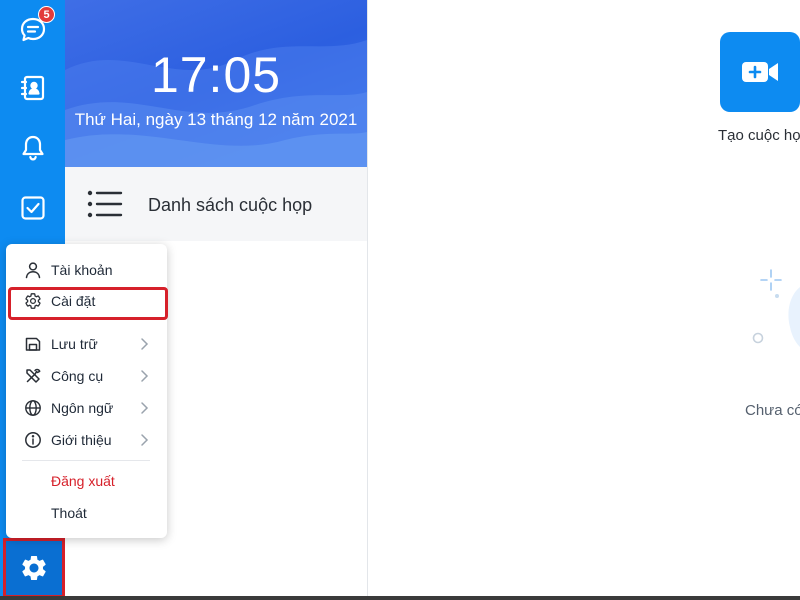 This screenshot has height=600, width=800. I want to click on menu-divider, so click(86, 460).